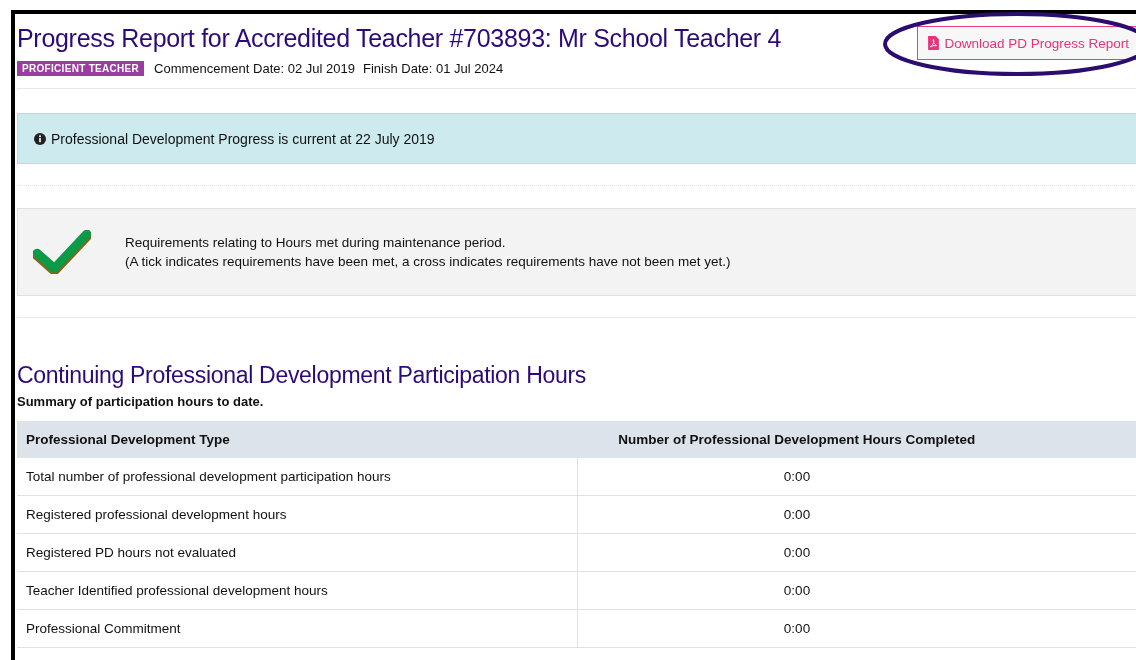 The image size is (1136, 660). Describe the element at coordinates (1026, 43) in the screenshot. I see `download-button: Download PD Progress Report` at that location.